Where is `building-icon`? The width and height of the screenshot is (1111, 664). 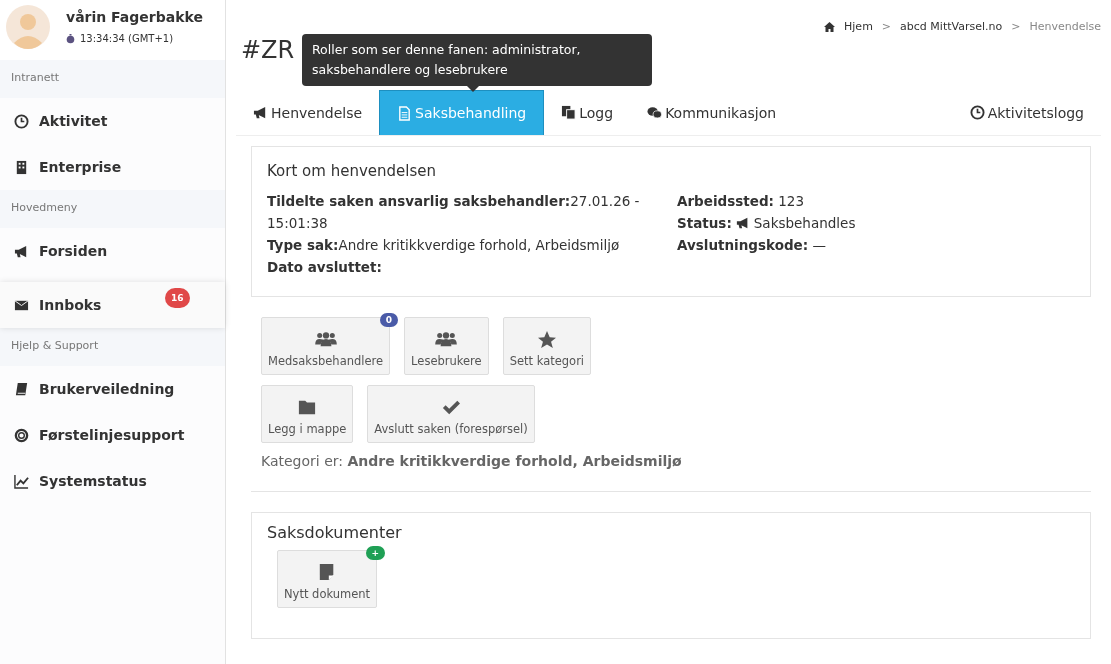 building-icon is located at coordinates (21, 167).